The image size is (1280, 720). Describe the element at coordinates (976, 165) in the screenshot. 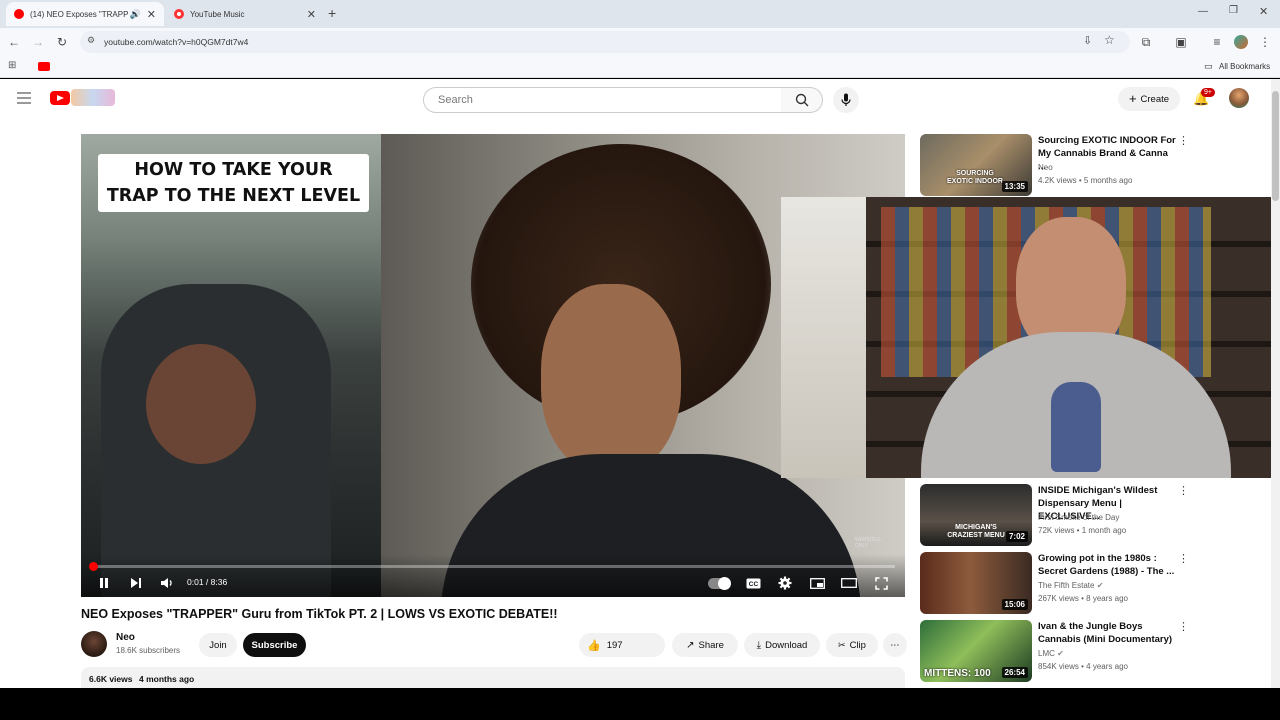

I see `video-thumbnail: SOURCING EXOTIC INDOOR 13:35` at that location.